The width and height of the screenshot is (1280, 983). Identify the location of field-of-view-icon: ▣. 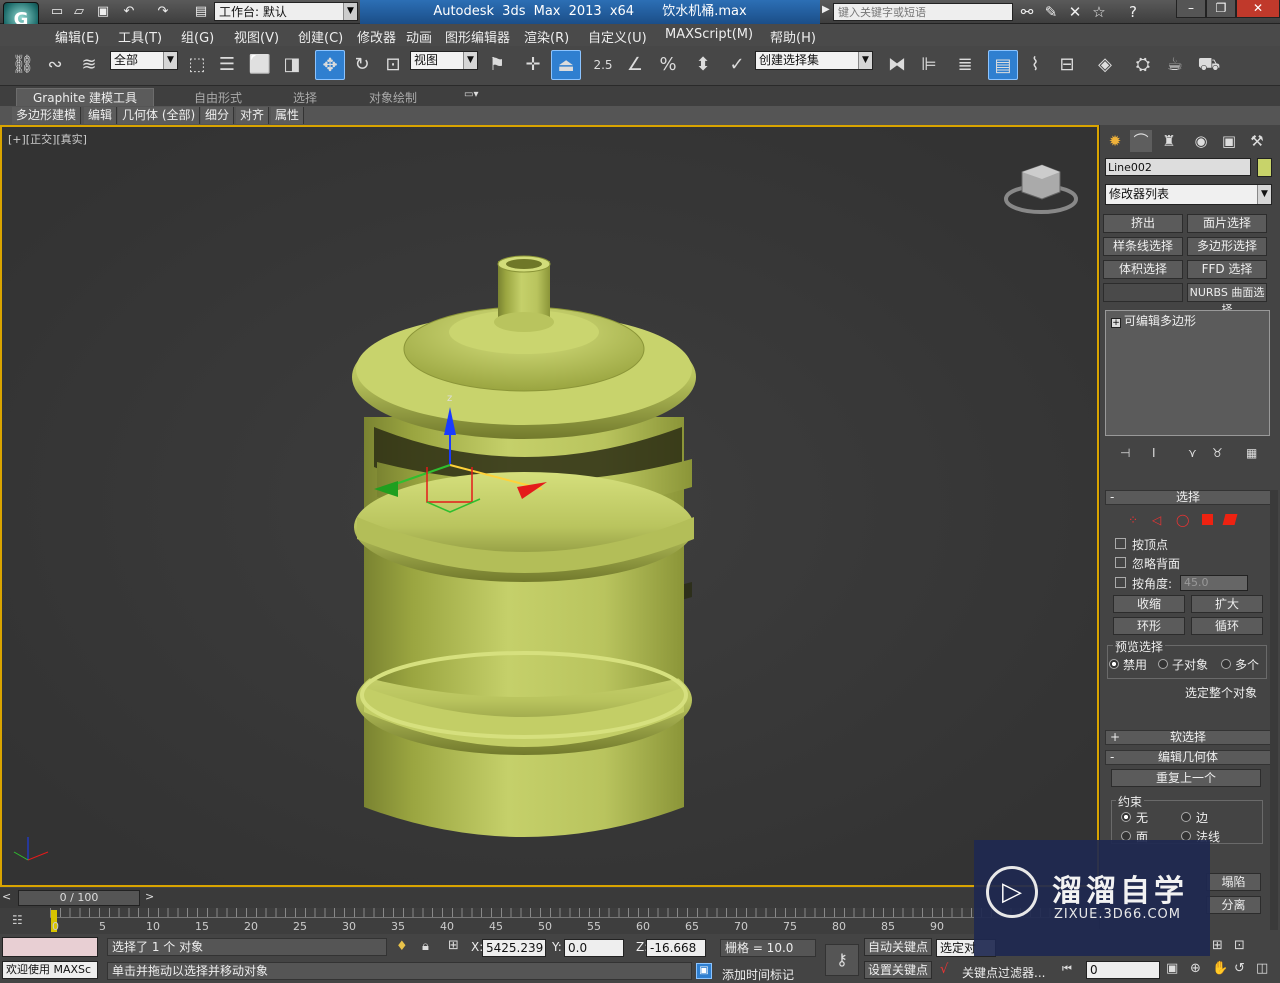
(1172, 968).